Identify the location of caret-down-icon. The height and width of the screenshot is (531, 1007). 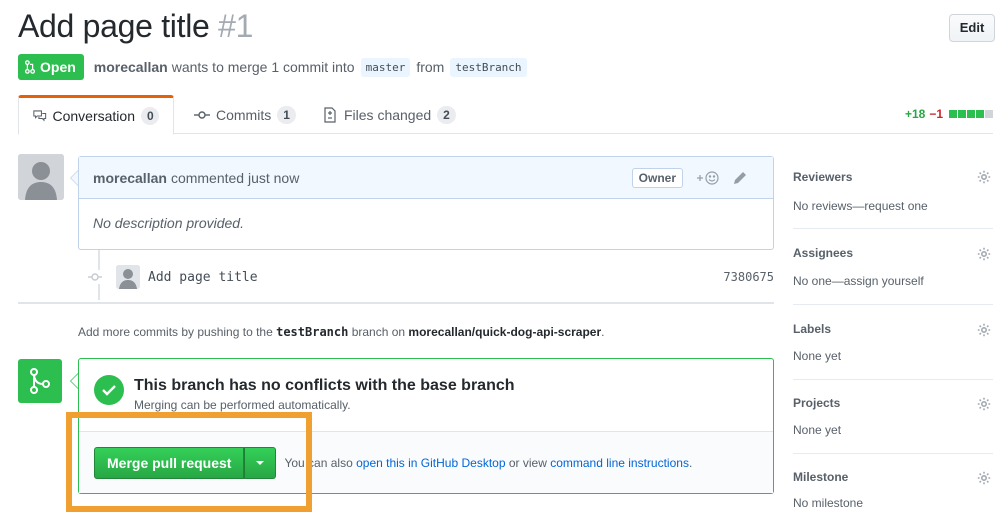
(260, 462).